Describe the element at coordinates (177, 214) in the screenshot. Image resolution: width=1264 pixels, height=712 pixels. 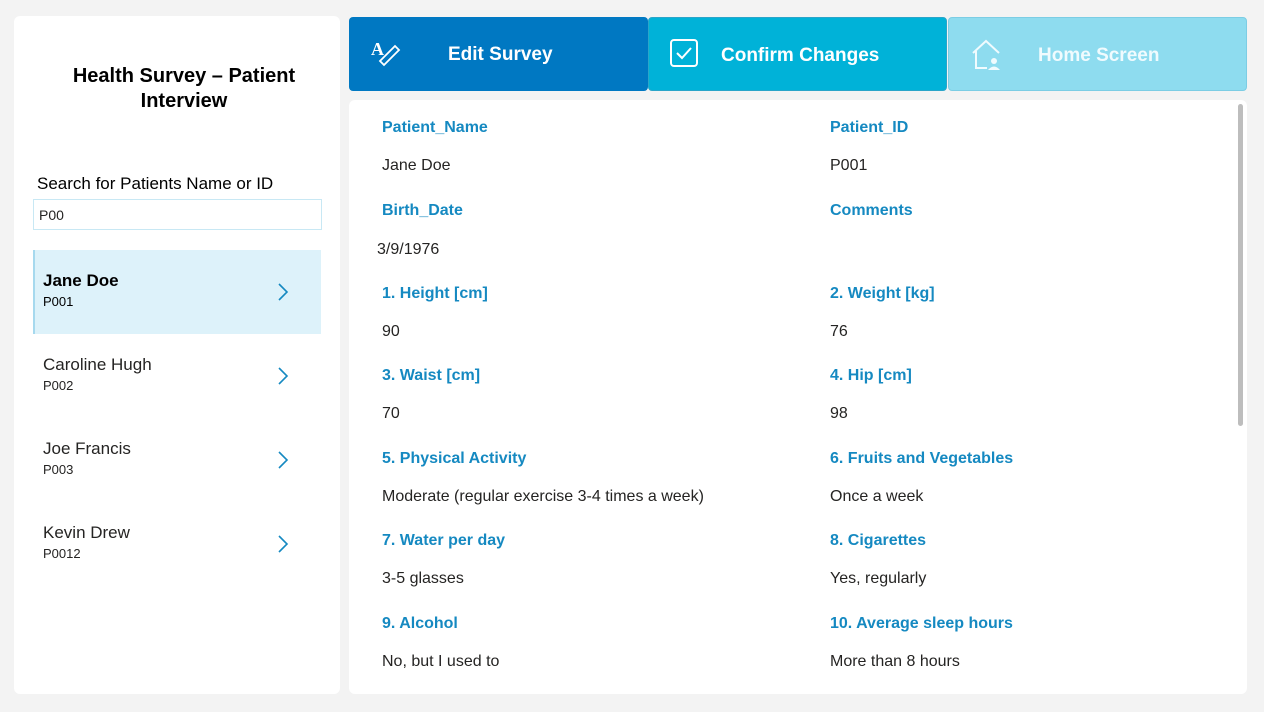
I see `patient-search-input` at that location.